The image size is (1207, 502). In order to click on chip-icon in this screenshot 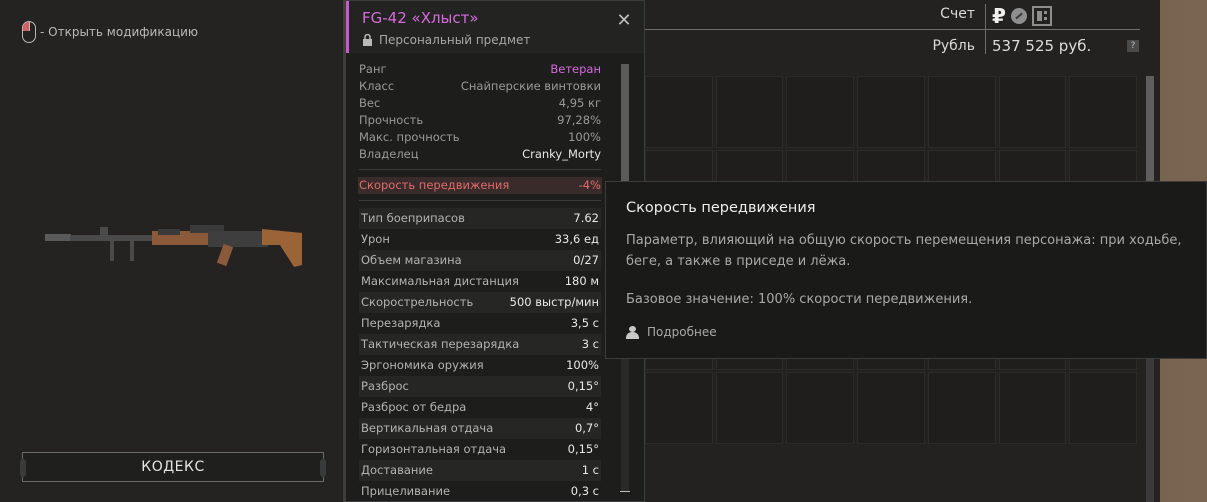, I will do `click(1041, 16)`.